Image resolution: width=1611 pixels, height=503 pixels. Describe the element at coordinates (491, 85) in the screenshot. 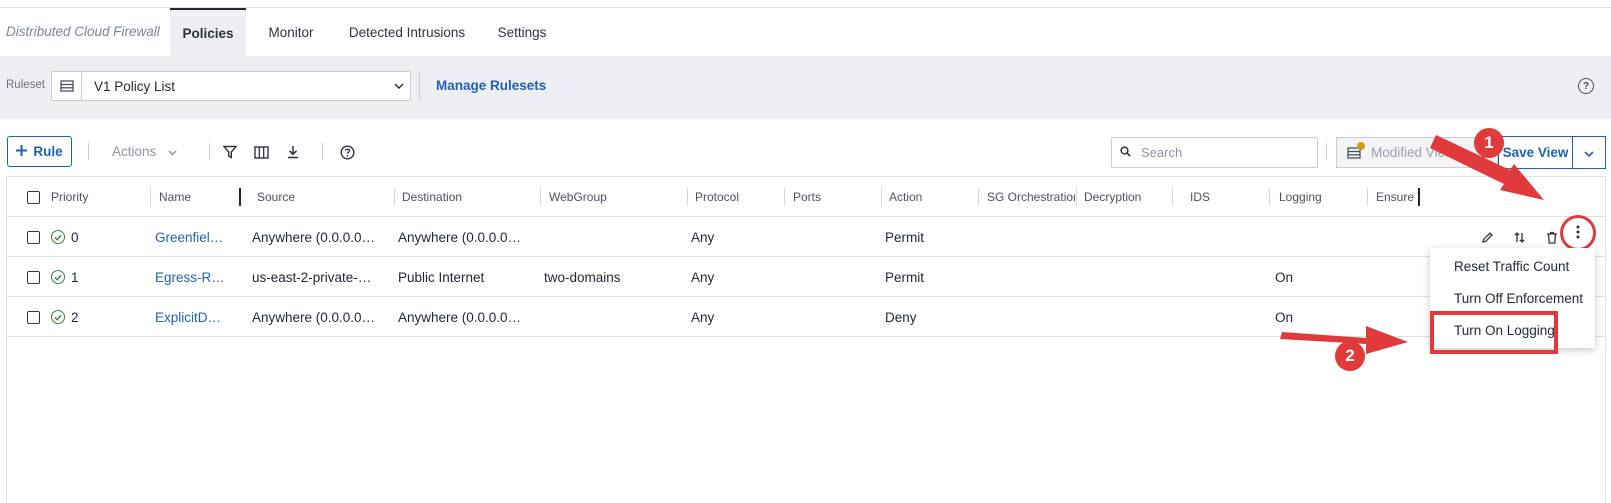

I see `manage-rulesets-link: Manage Rulesets` at that location.